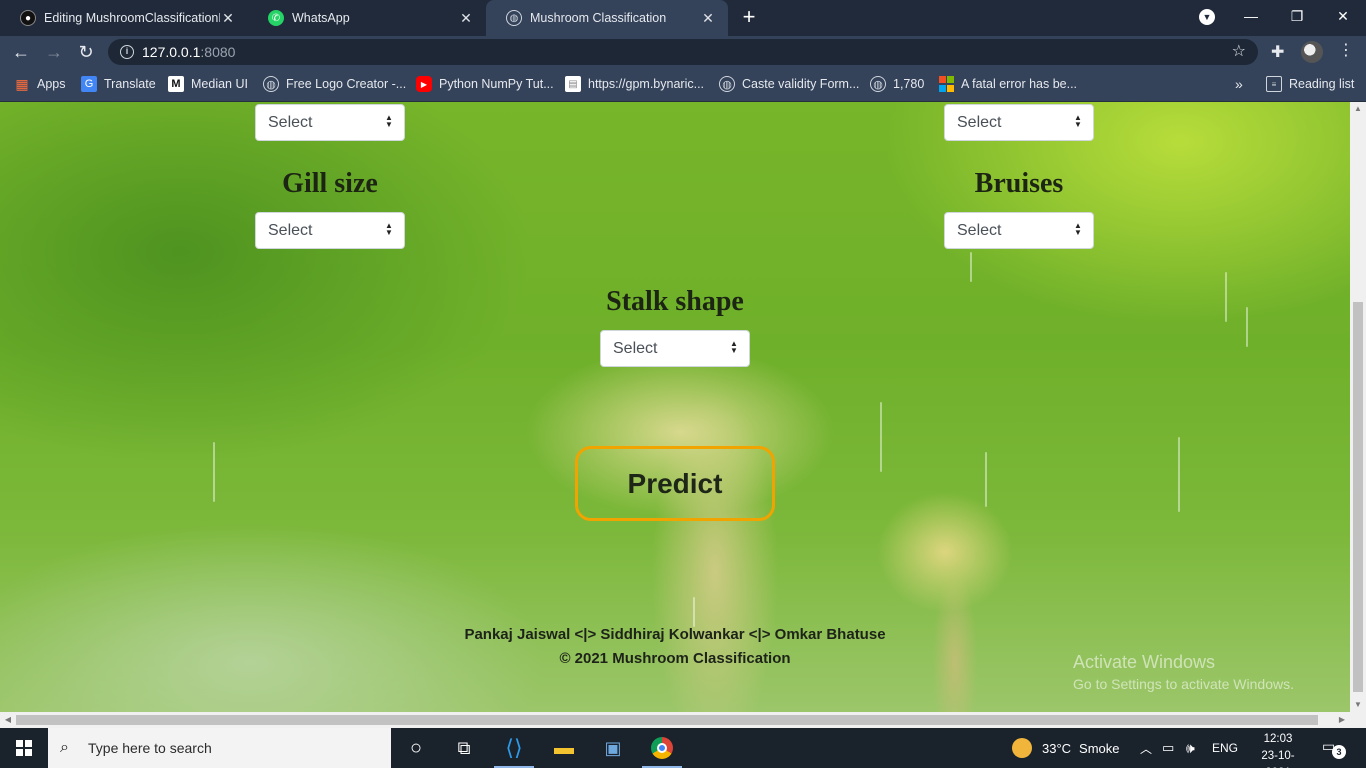  I want to click on address-bar: i 127.0.0.1:8080 ☆, so click(683, 52).